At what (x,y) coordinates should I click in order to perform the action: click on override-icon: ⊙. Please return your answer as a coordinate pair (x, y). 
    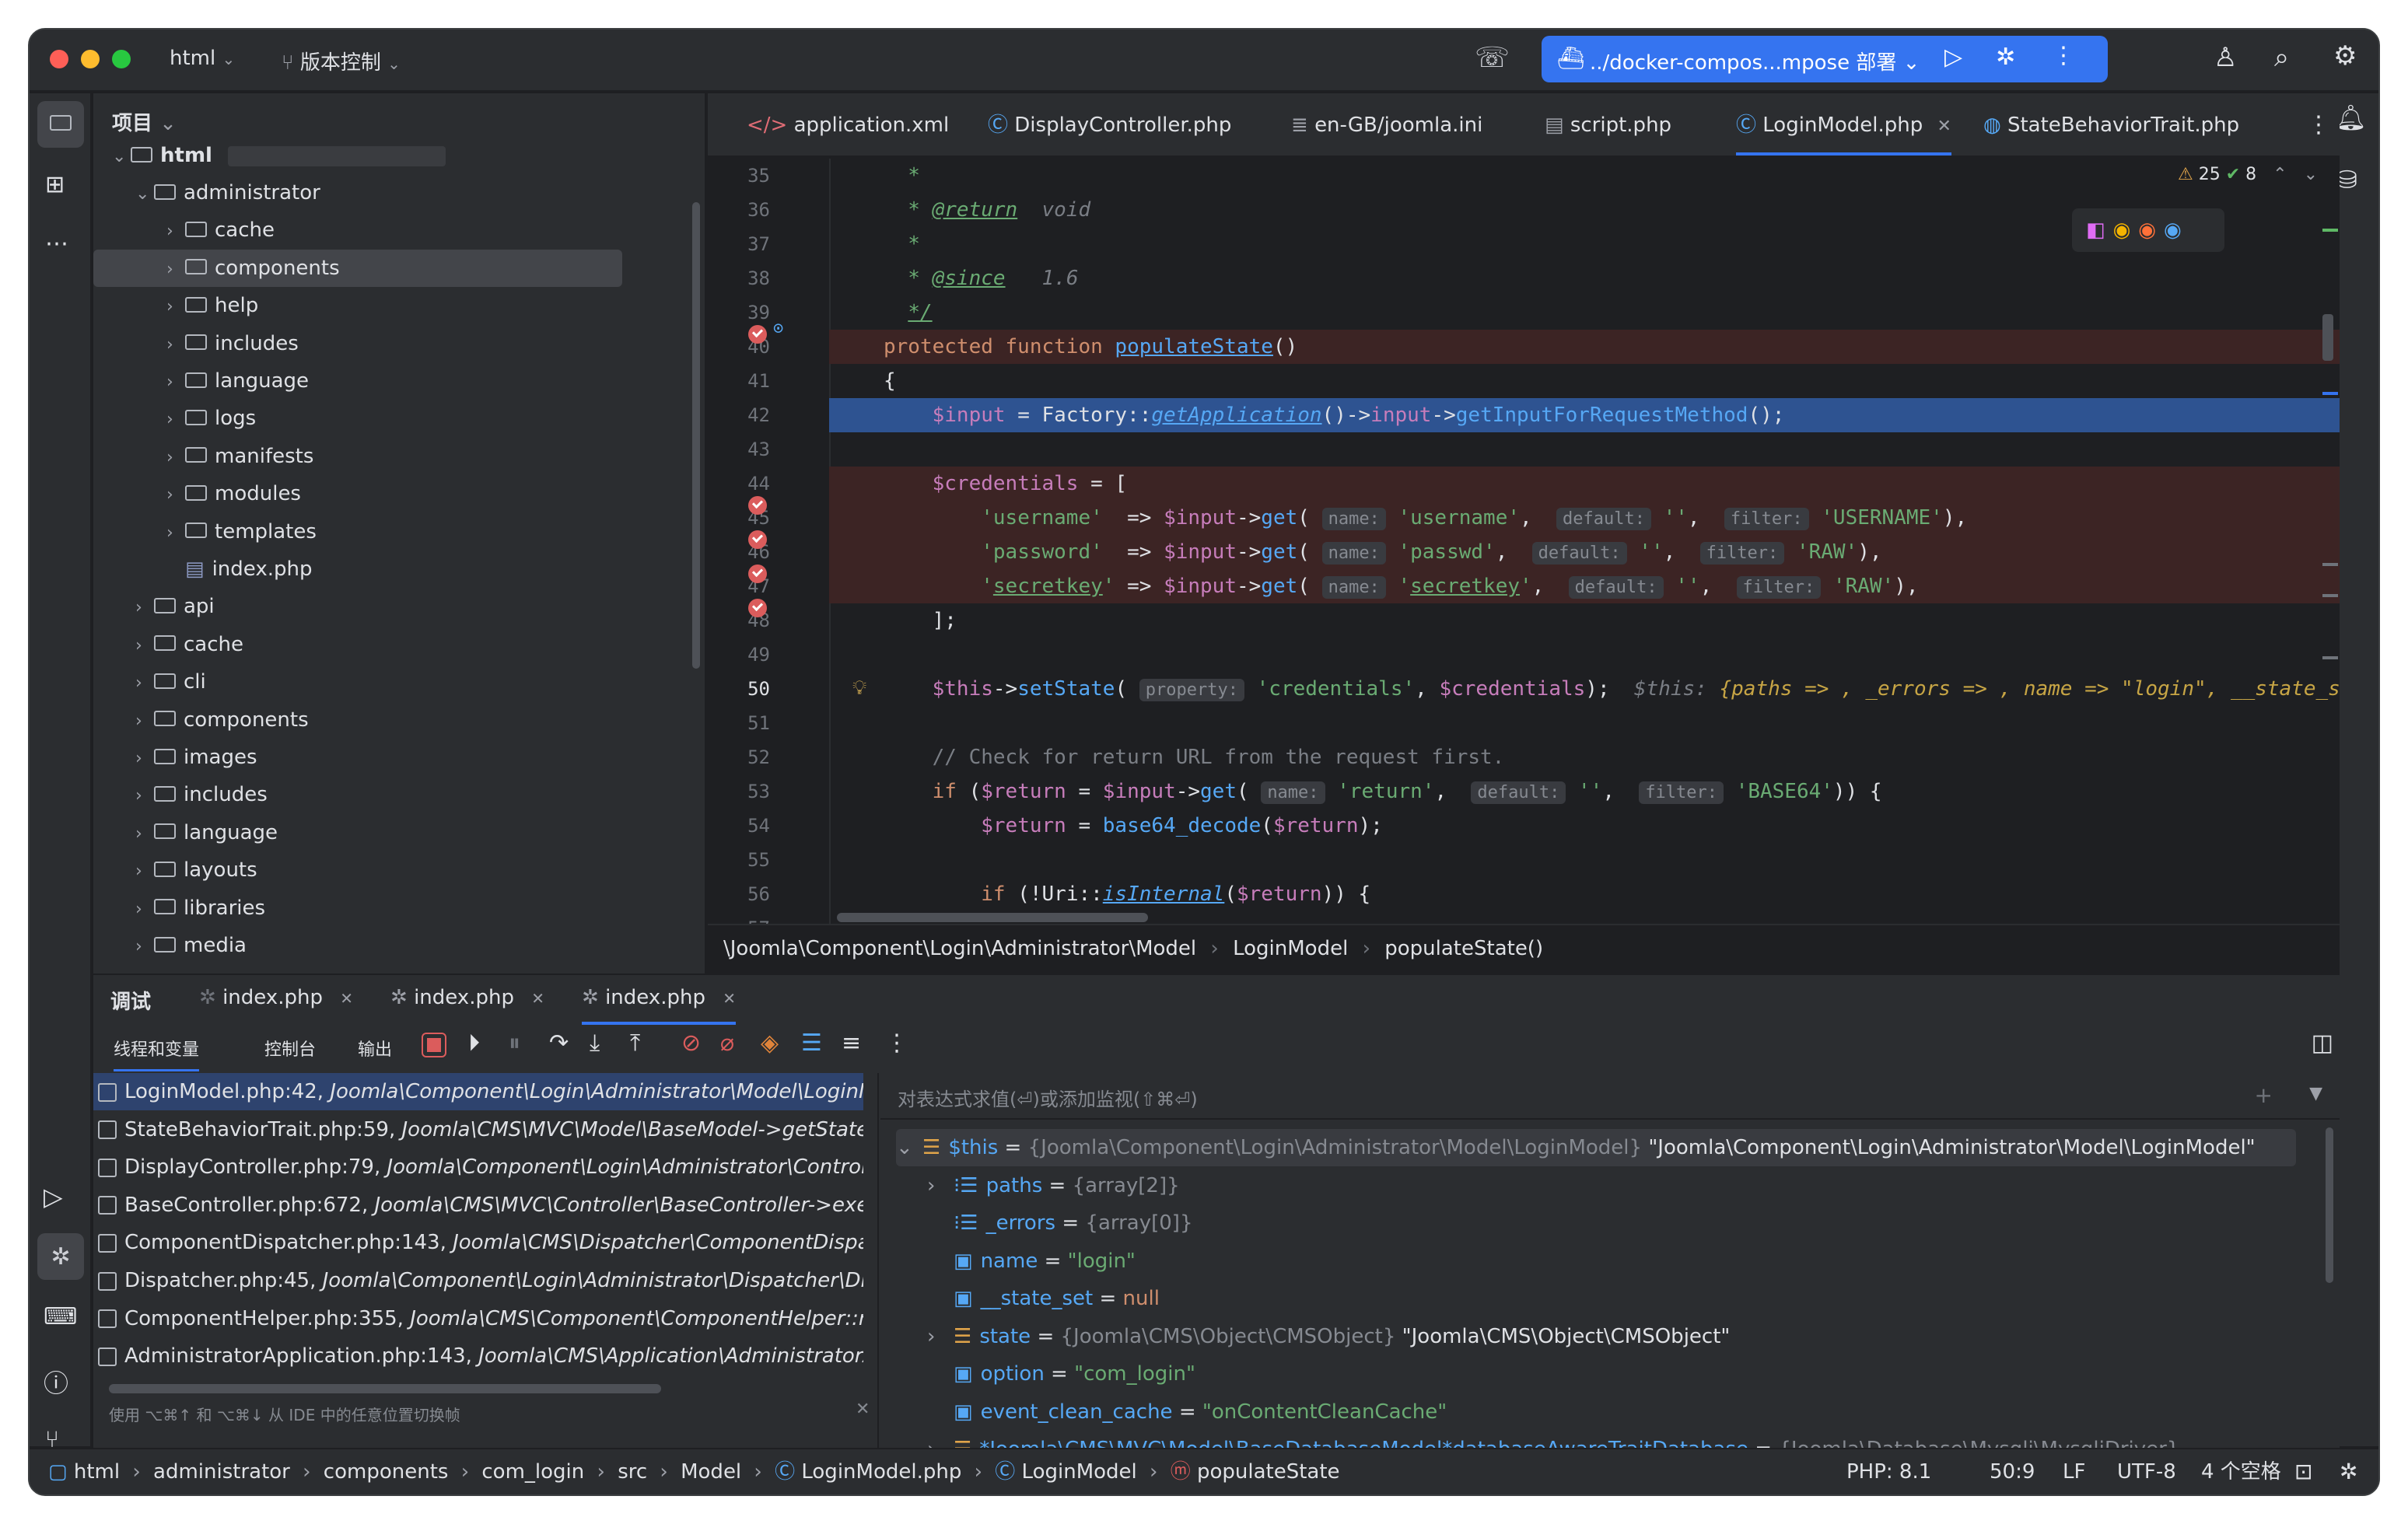
    Looking at the image, I should click on (778, 328).